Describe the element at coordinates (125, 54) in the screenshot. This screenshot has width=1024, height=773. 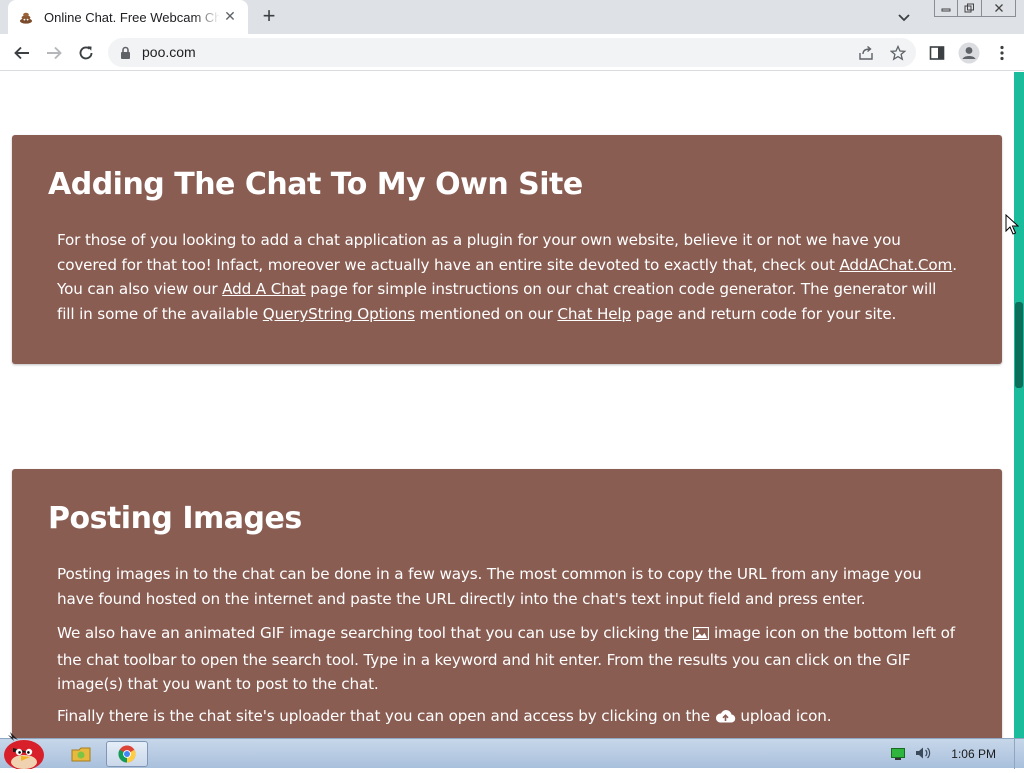
I see `lock-icon` at that location.